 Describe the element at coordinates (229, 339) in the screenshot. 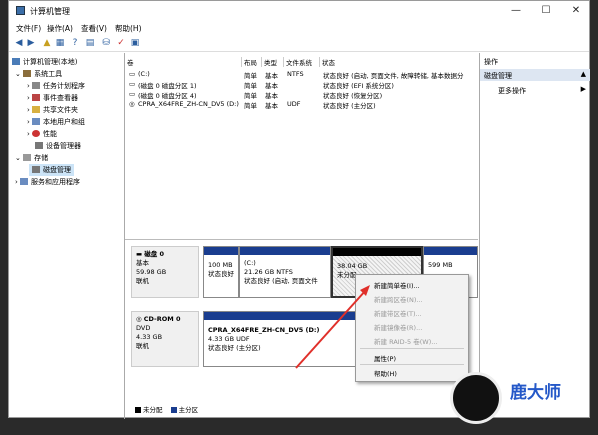

I see `partition-size: 4.33 GB UDF` at that location.